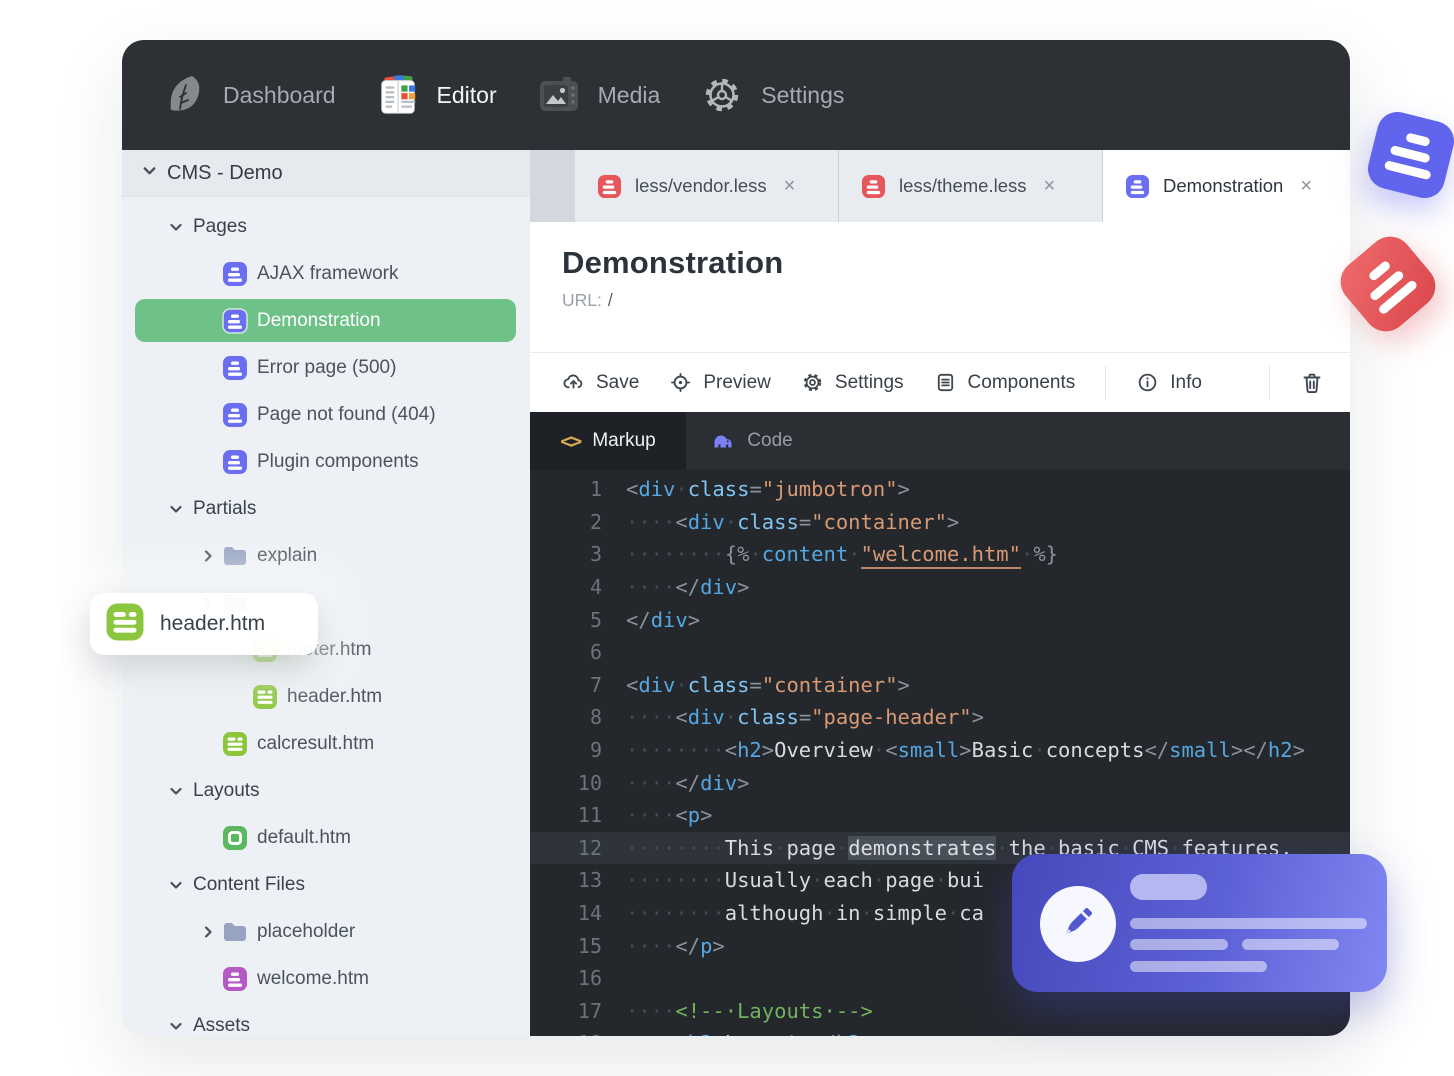  What do you see at coordinates (770, 440) in the screenshot?
I see `editor-tab-label: Code` at bounding box center [770, 440].